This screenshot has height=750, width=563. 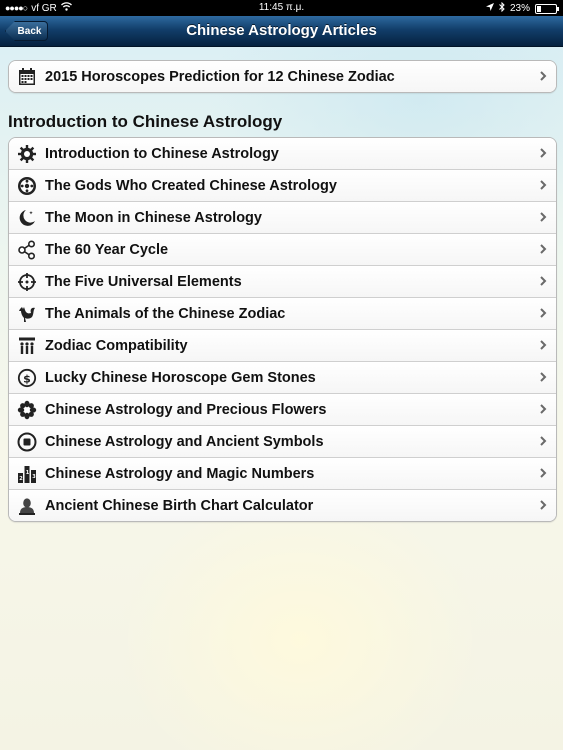 I want to click on emblem-icon, so click(x=27, y=186).